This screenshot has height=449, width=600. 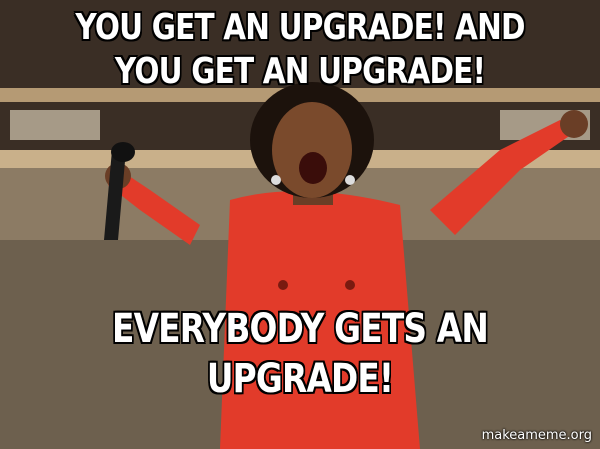 What do you see at coordinates (350, 285) in the screenshot?
I see `dress-button-right` at bounding box center [350, 285].